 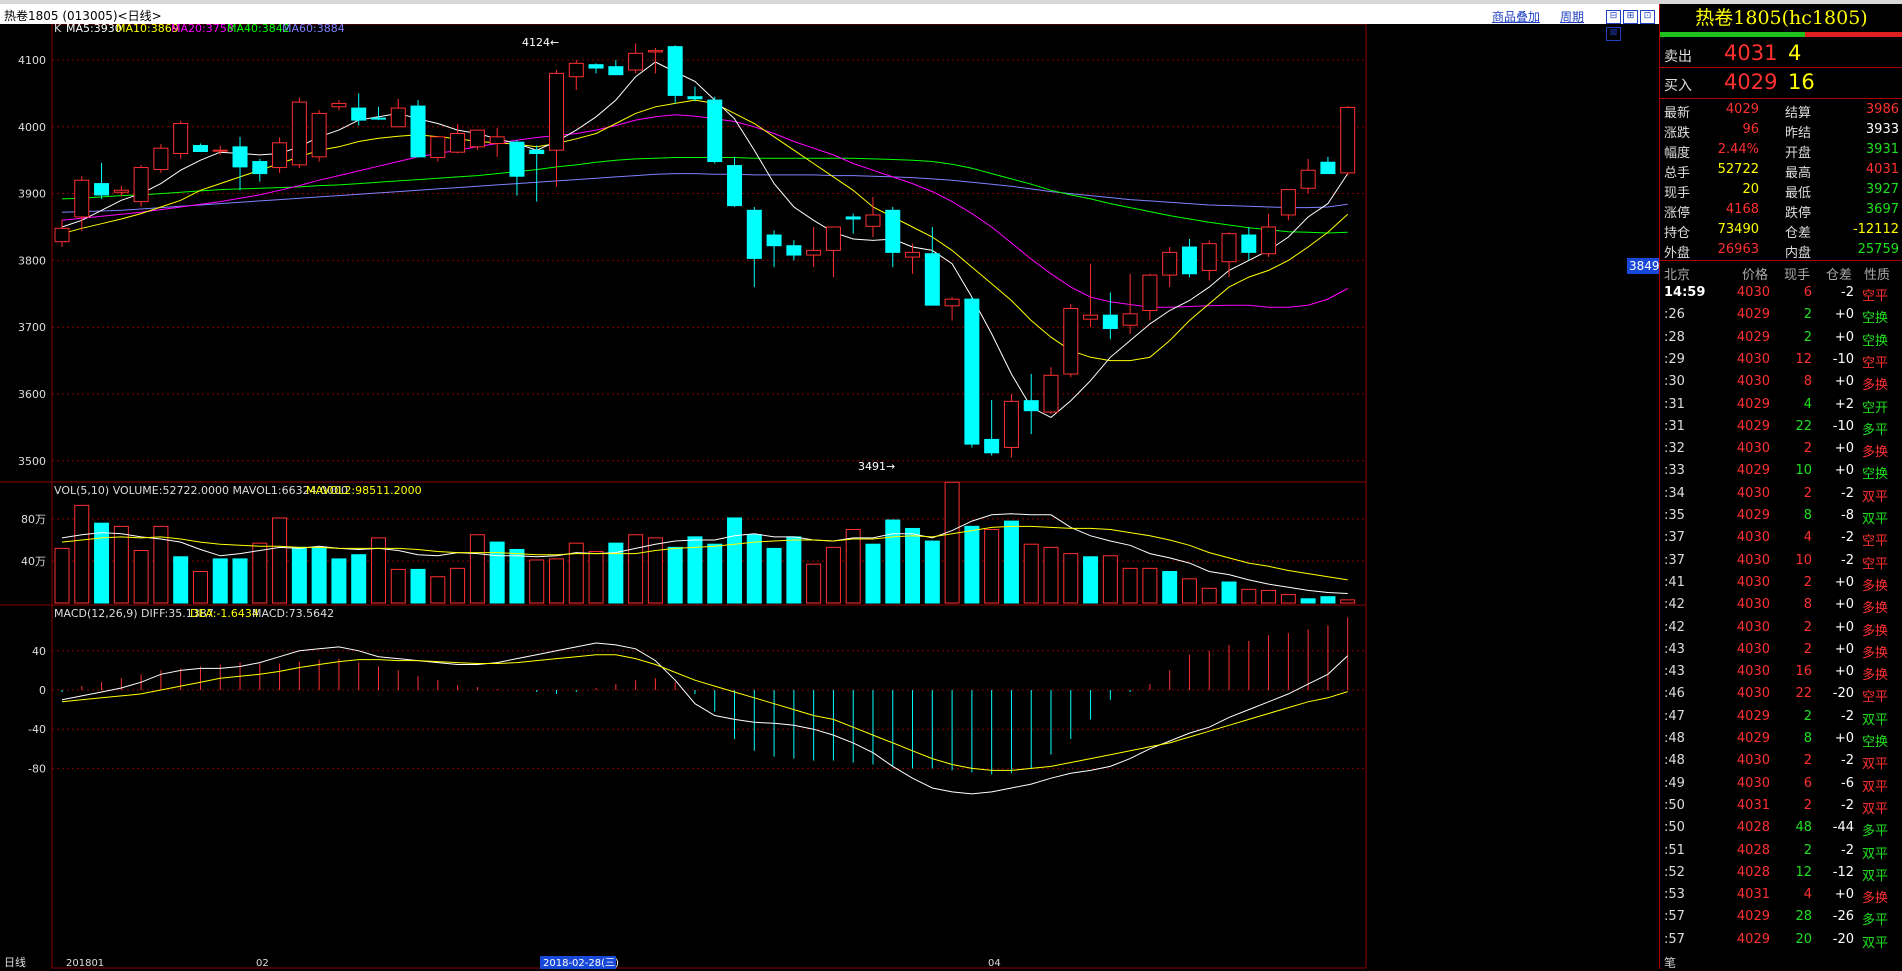 I want to click on overlay-link: 商品叠加, so click(x=1516, y=16).